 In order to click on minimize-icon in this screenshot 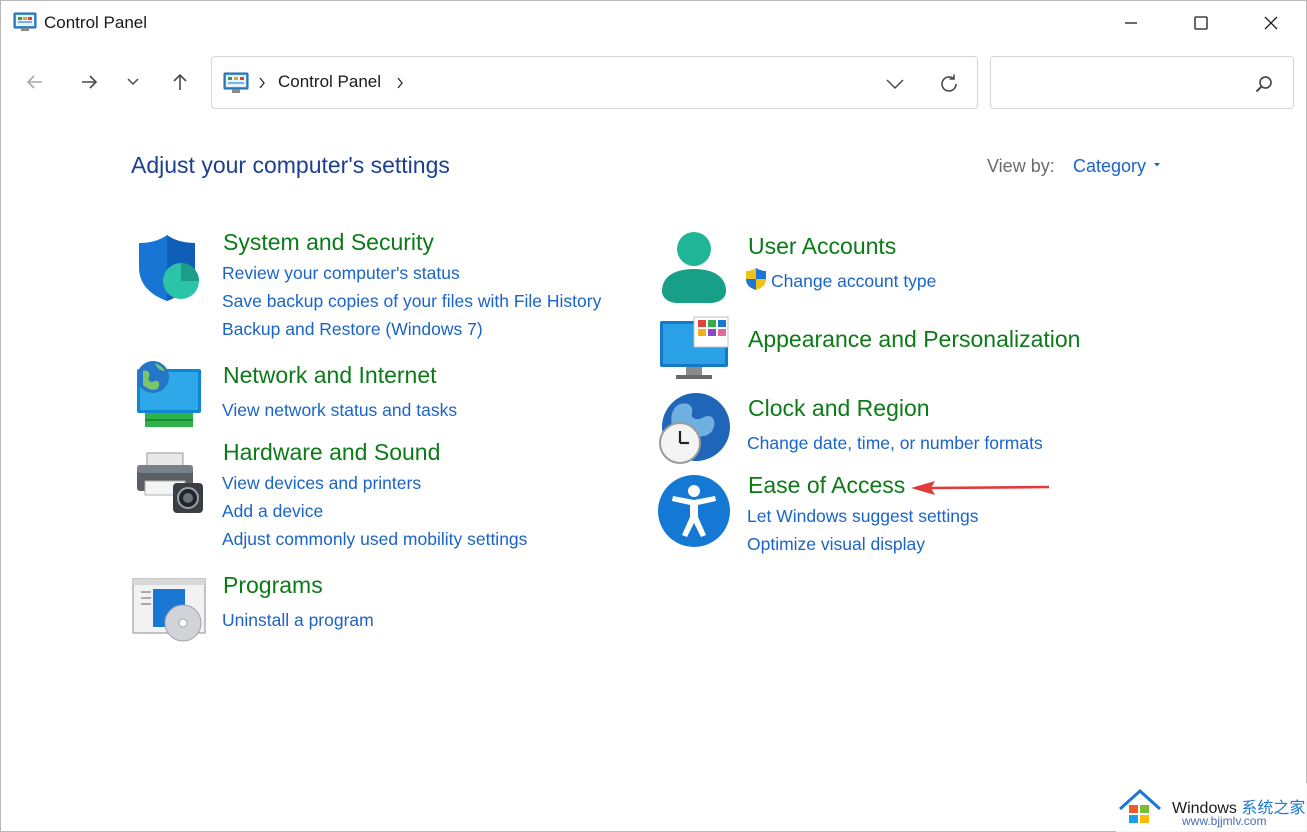, I will do `click(1131, 23)`.